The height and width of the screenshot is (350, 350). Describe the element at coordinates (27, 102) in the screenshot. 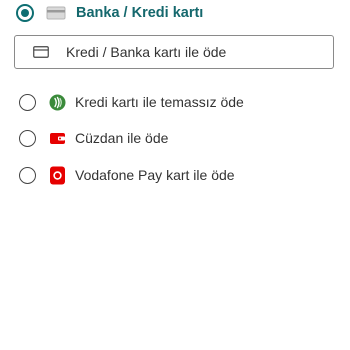

I see `contactless-radio` at that location.